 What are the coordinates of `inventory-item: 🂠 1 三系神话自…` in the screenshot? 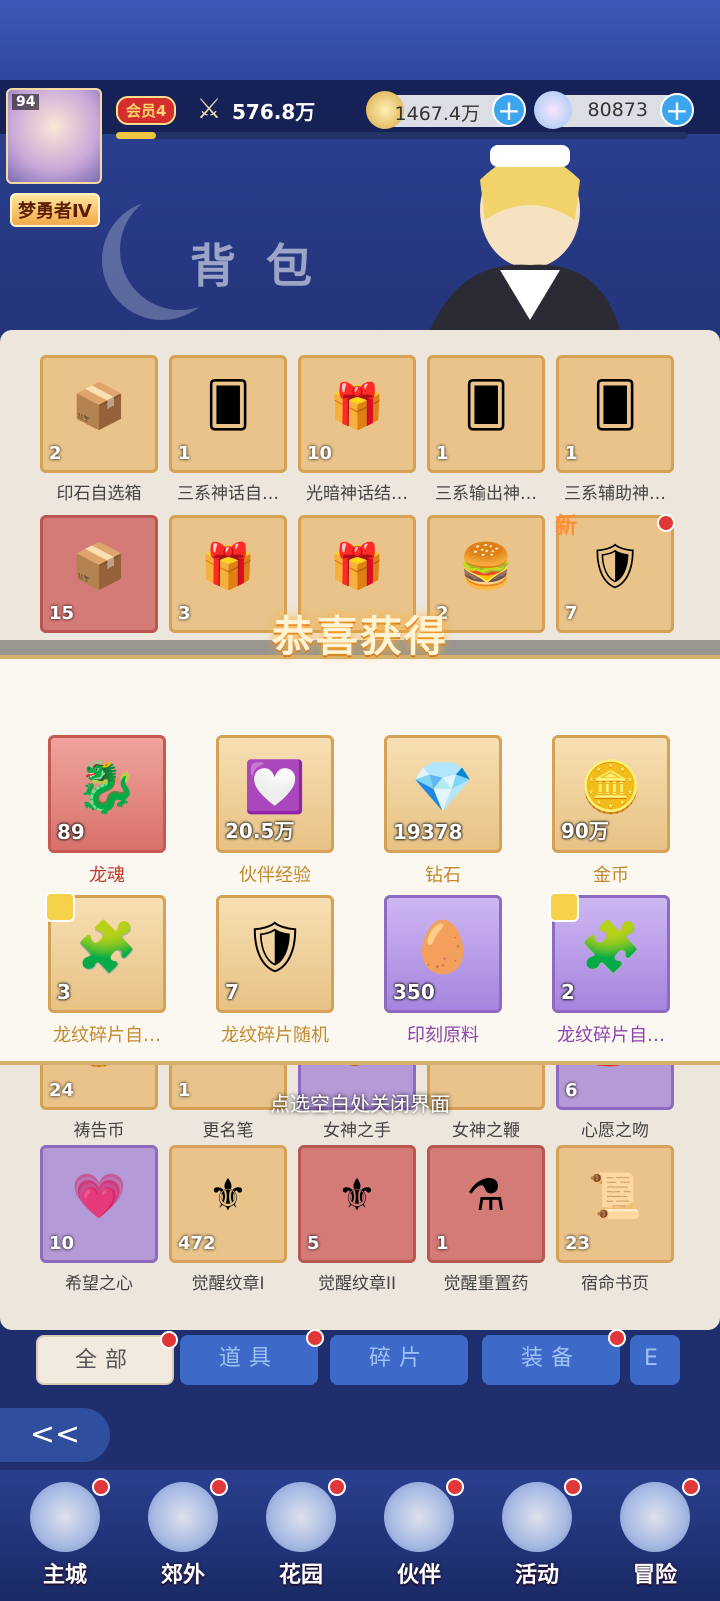 It's located at (228, 429).